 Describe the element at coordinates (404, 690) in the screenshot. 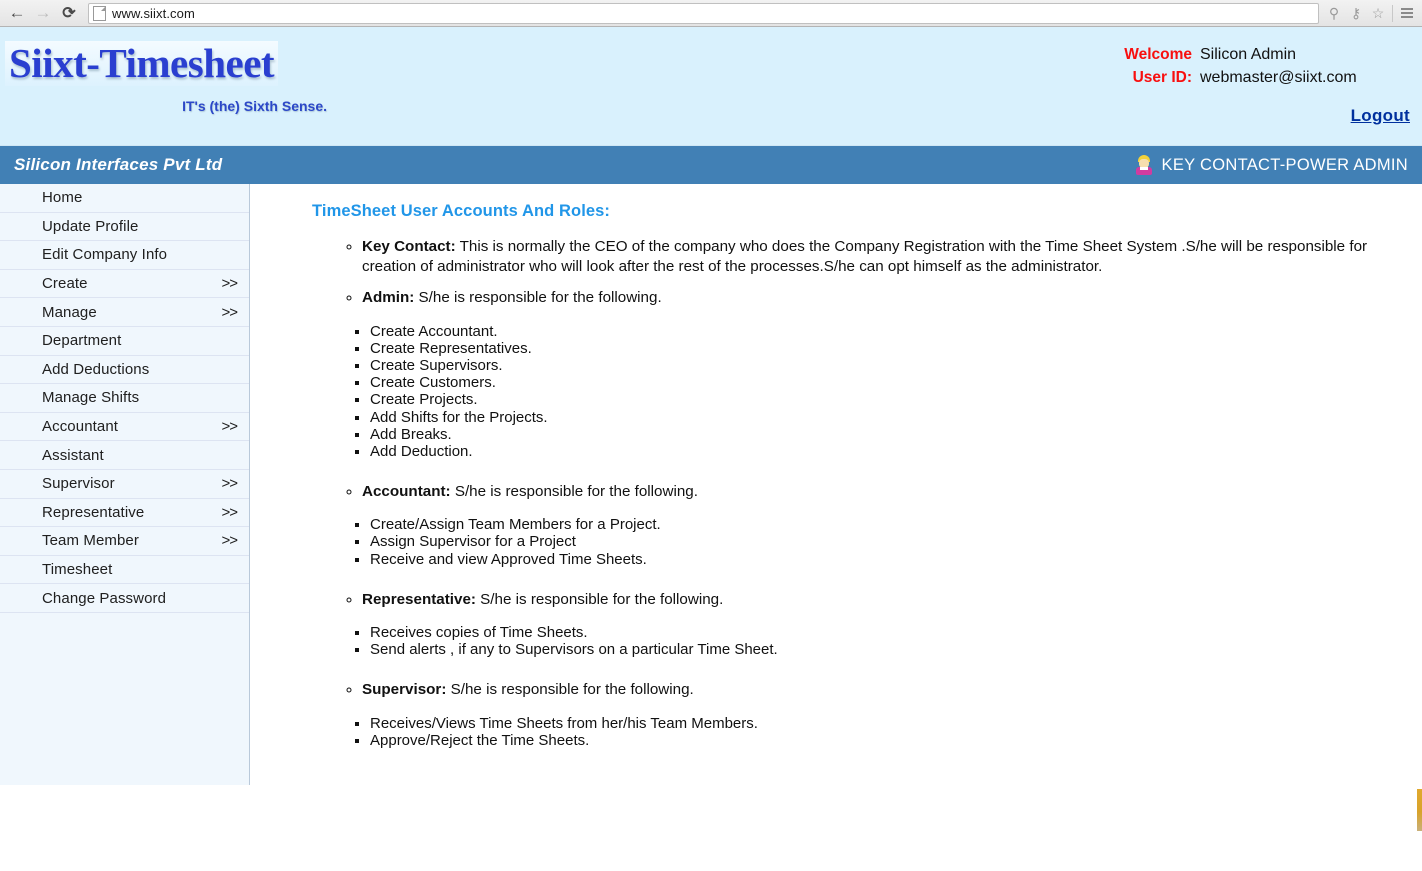

I see `role-name: Supervisor:` at that location.